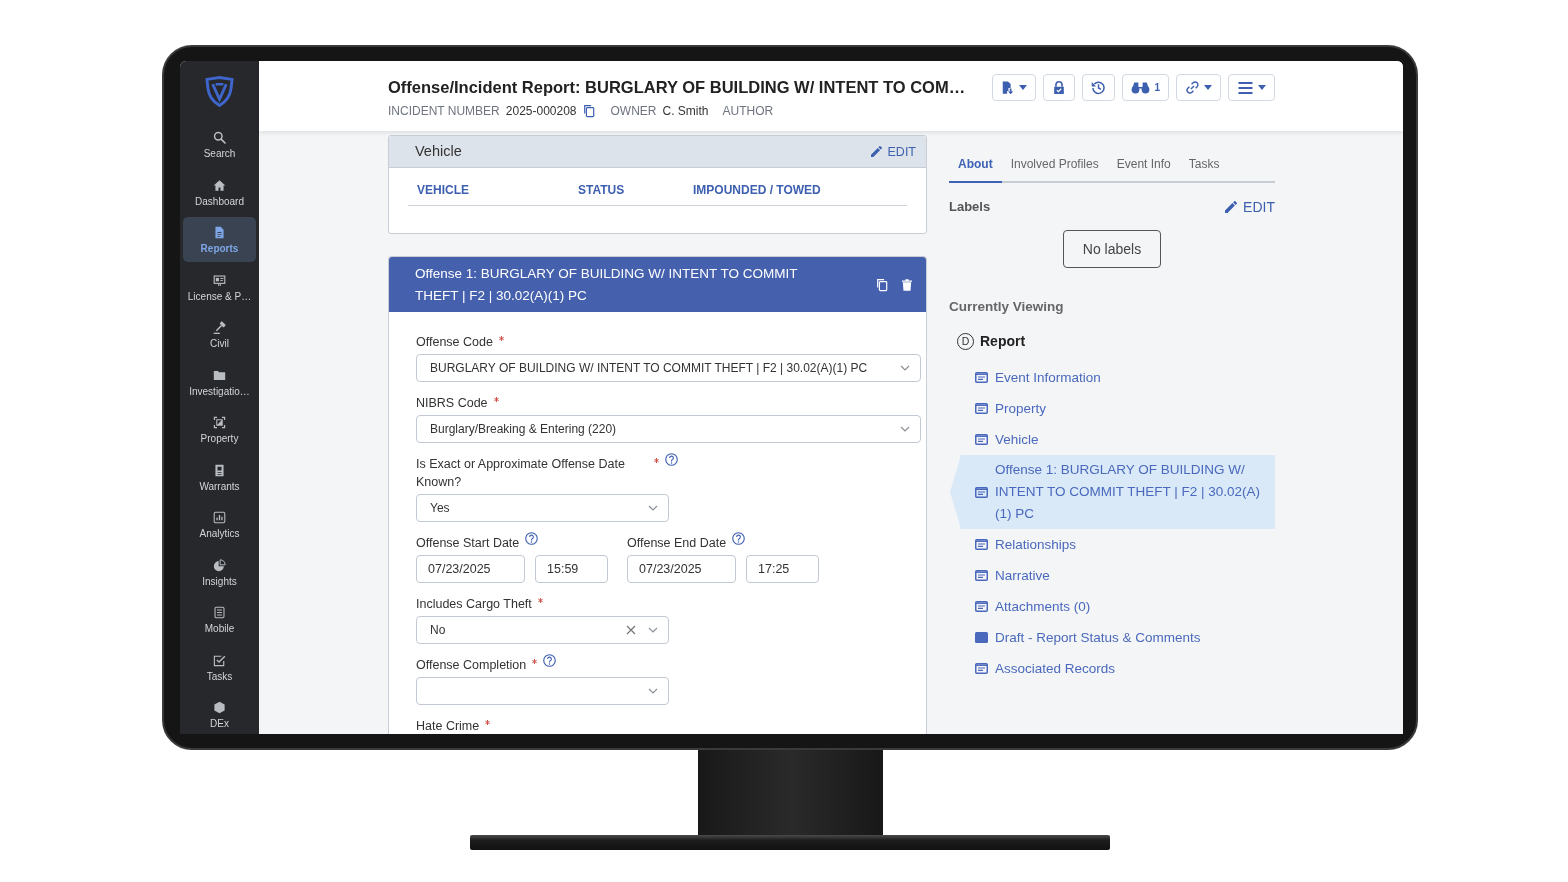 The width and height of the screenshot is (1568, 882). What do you see at coordinates (219, 280) in the screenshot?
I see `id-card-icon` at bounding box center [219, 280].